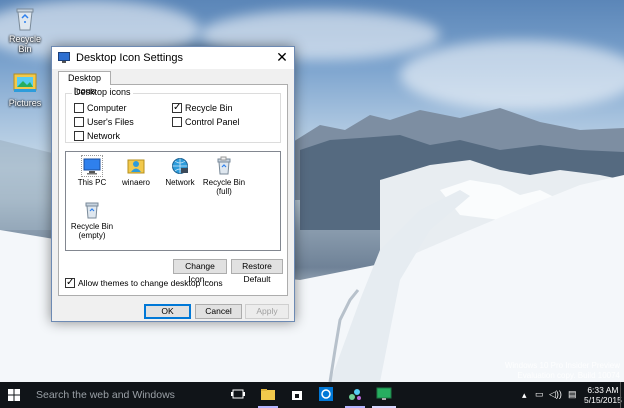  I want to click on windows-start-icon, so click(14, 395).